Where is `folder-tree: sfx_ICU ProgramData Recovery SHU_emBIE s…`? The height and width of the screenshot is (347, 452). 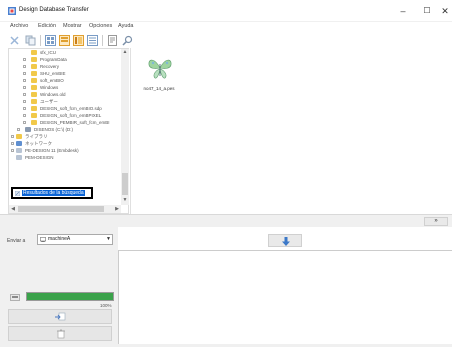 folder-tree: sfx_ICU ProgramData Recovery SHU_emBIE s… is located at coordinates (65, 127).